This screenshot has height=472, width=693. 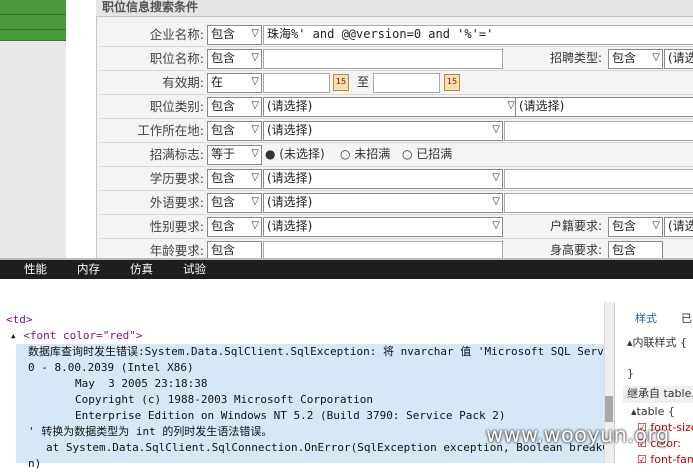 I want to click on education-extra-input, so click(x=598, y=179).